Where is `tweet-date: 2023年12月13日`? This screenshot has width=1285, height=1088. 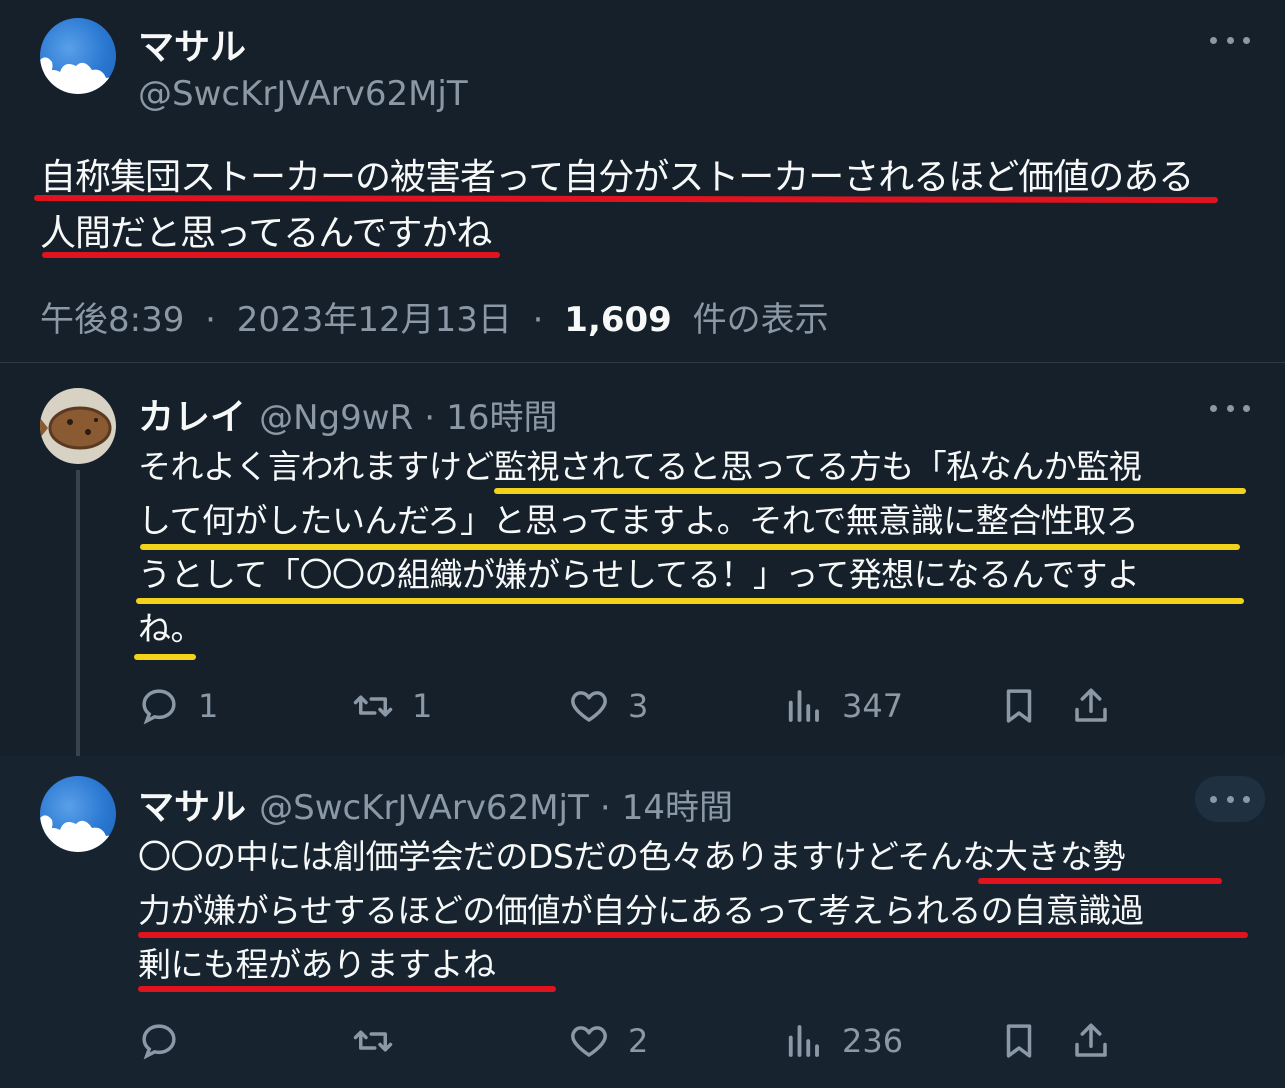
tweet-date: 2023年12月13日 is located at coordinates (374, 320).